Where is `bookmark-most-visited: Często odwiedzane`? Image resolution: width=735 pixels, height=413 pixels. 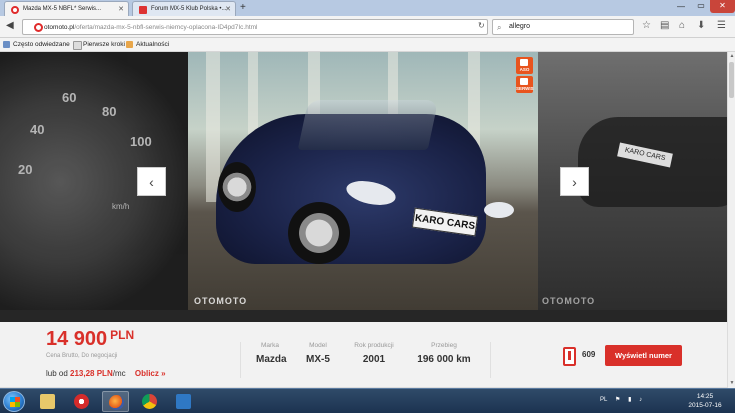 bookmark-most-visited: Często odwiedzane is located at coordinates (36, 44).